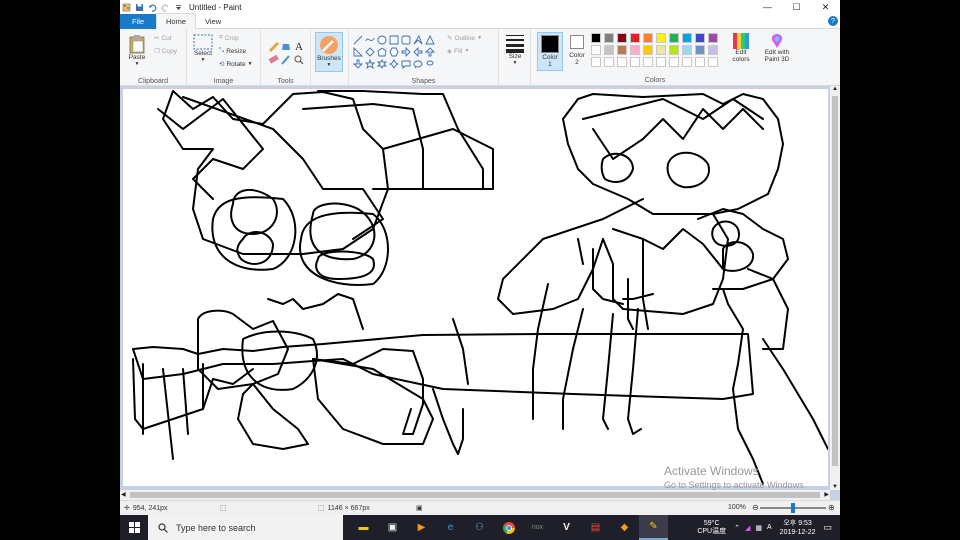  What do you see at coordinates (165, 51) in the screenshot?
I see `copy-button: ❐ Copy` at bounding box center [165, 51].